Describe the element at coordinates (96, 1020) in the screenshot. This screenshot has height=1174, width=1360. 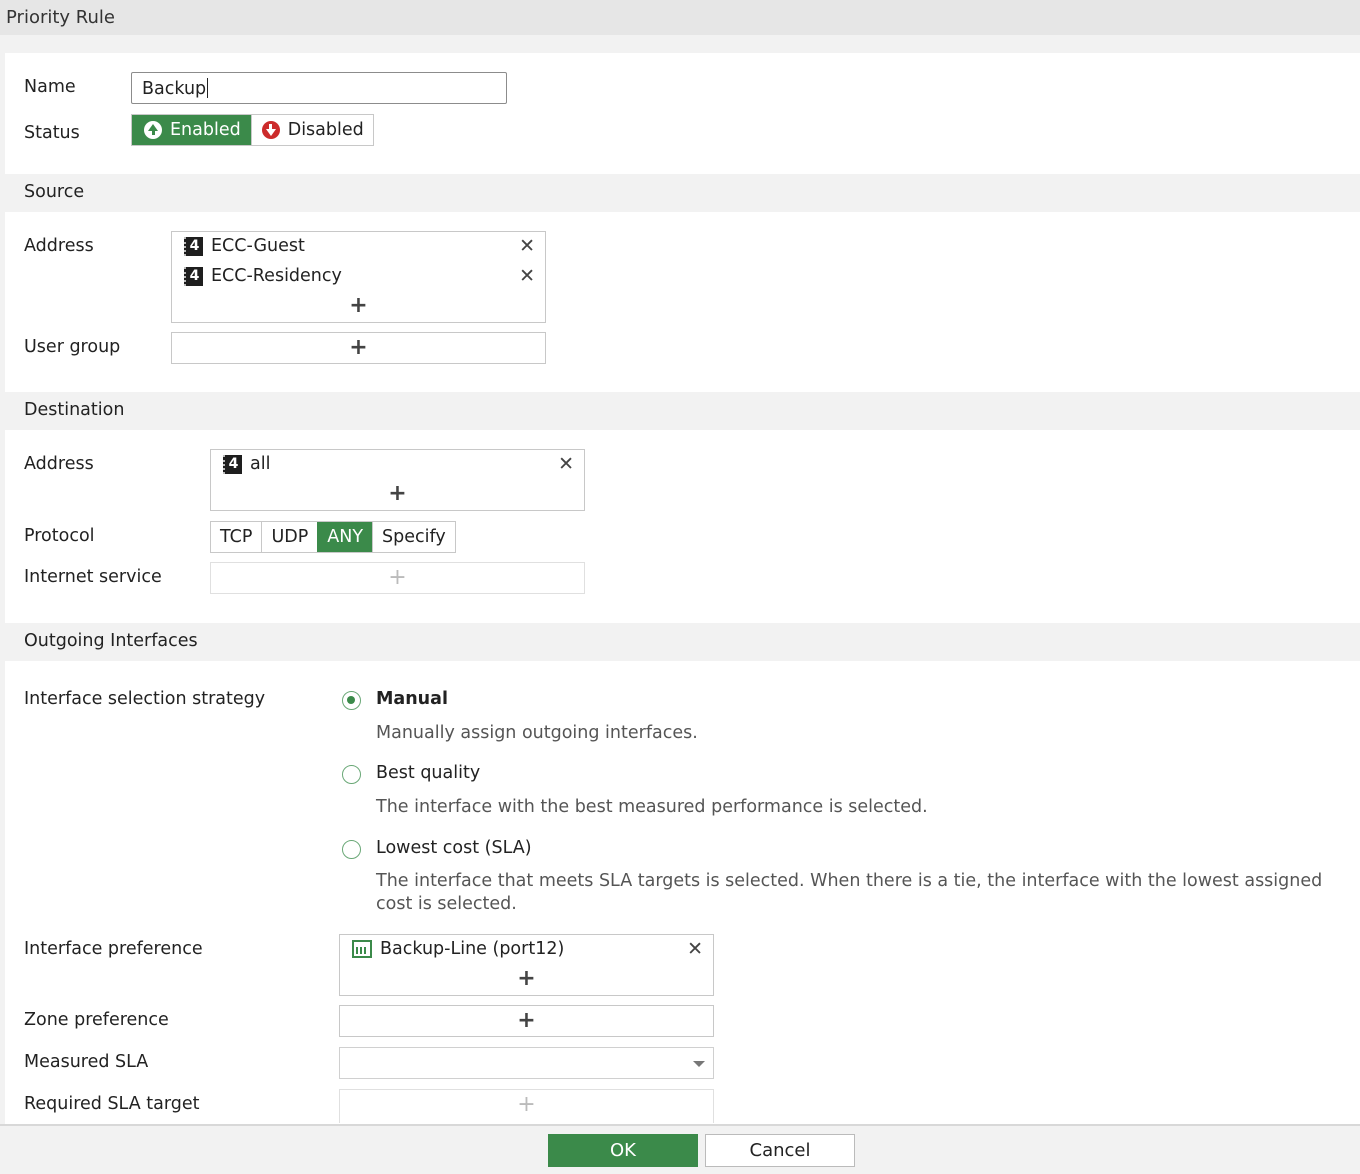
I see `zone-preference-label: Zone preference` at that location.